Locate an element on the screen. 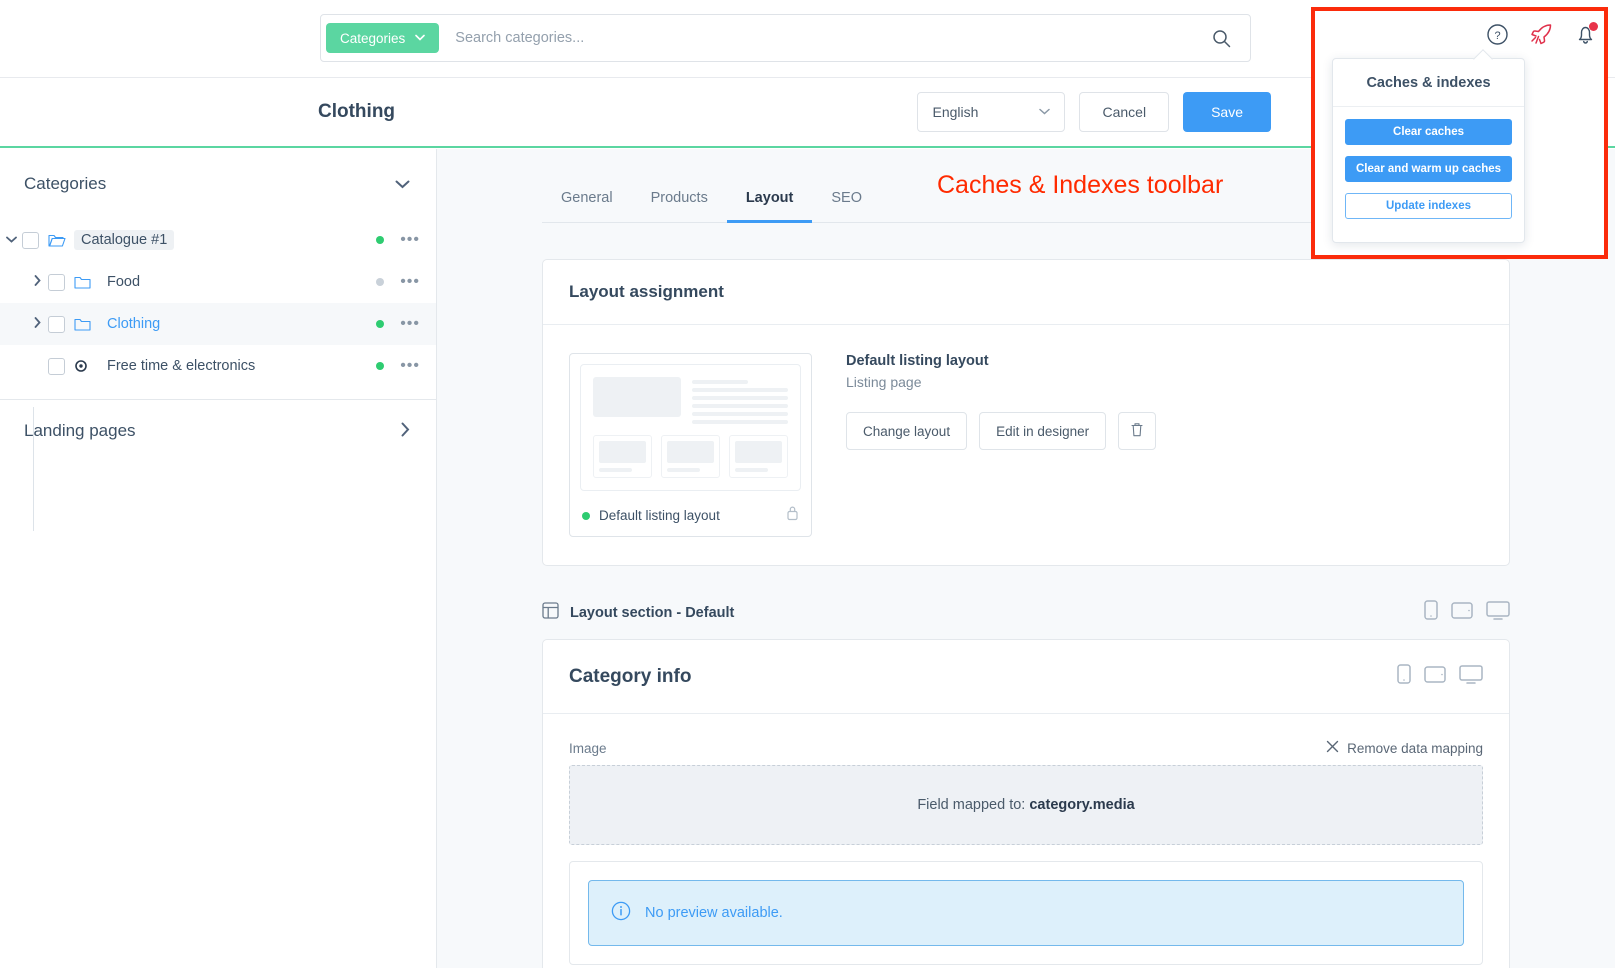 This screenshot has width=1615, height=968. rocket-icon is located at coordinates (1541, 37).